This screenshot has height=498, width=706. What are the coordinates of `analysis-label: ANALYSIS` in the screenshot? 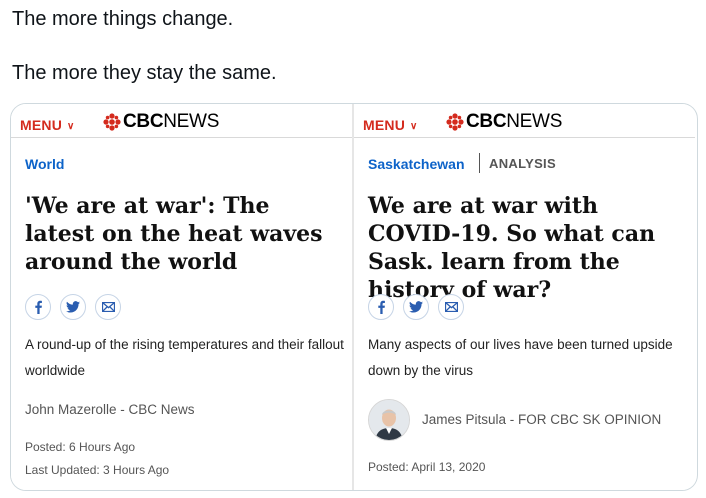 It's located at (522, 163).